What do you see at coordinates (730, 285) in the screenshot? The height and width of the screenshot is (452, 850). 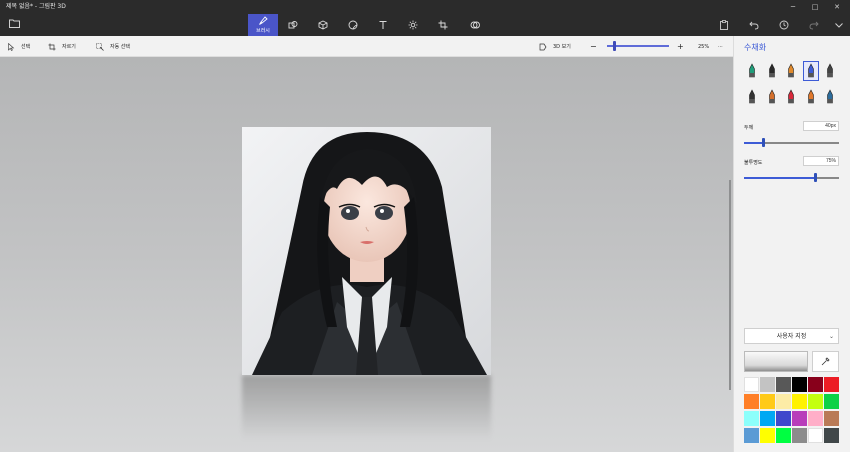 I see `vertical-scrollbar` at bounding box center [730, 285].